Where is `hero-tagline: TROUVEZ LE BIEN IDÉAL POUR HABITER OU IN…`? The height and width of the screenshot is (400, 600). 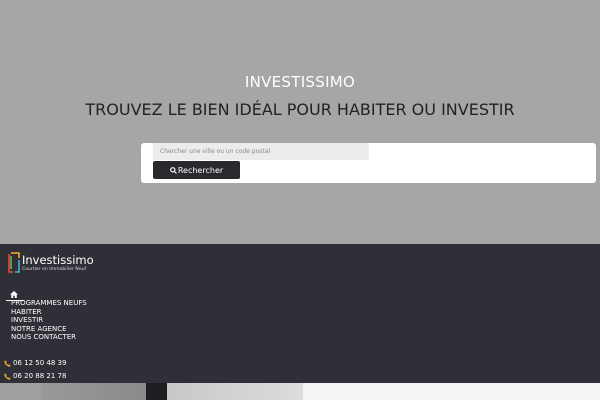
hero-tagline: TROUVEZ LE BIEN IDÉAL POUR HABITER OU IN… is located at coordinates (300, 109).